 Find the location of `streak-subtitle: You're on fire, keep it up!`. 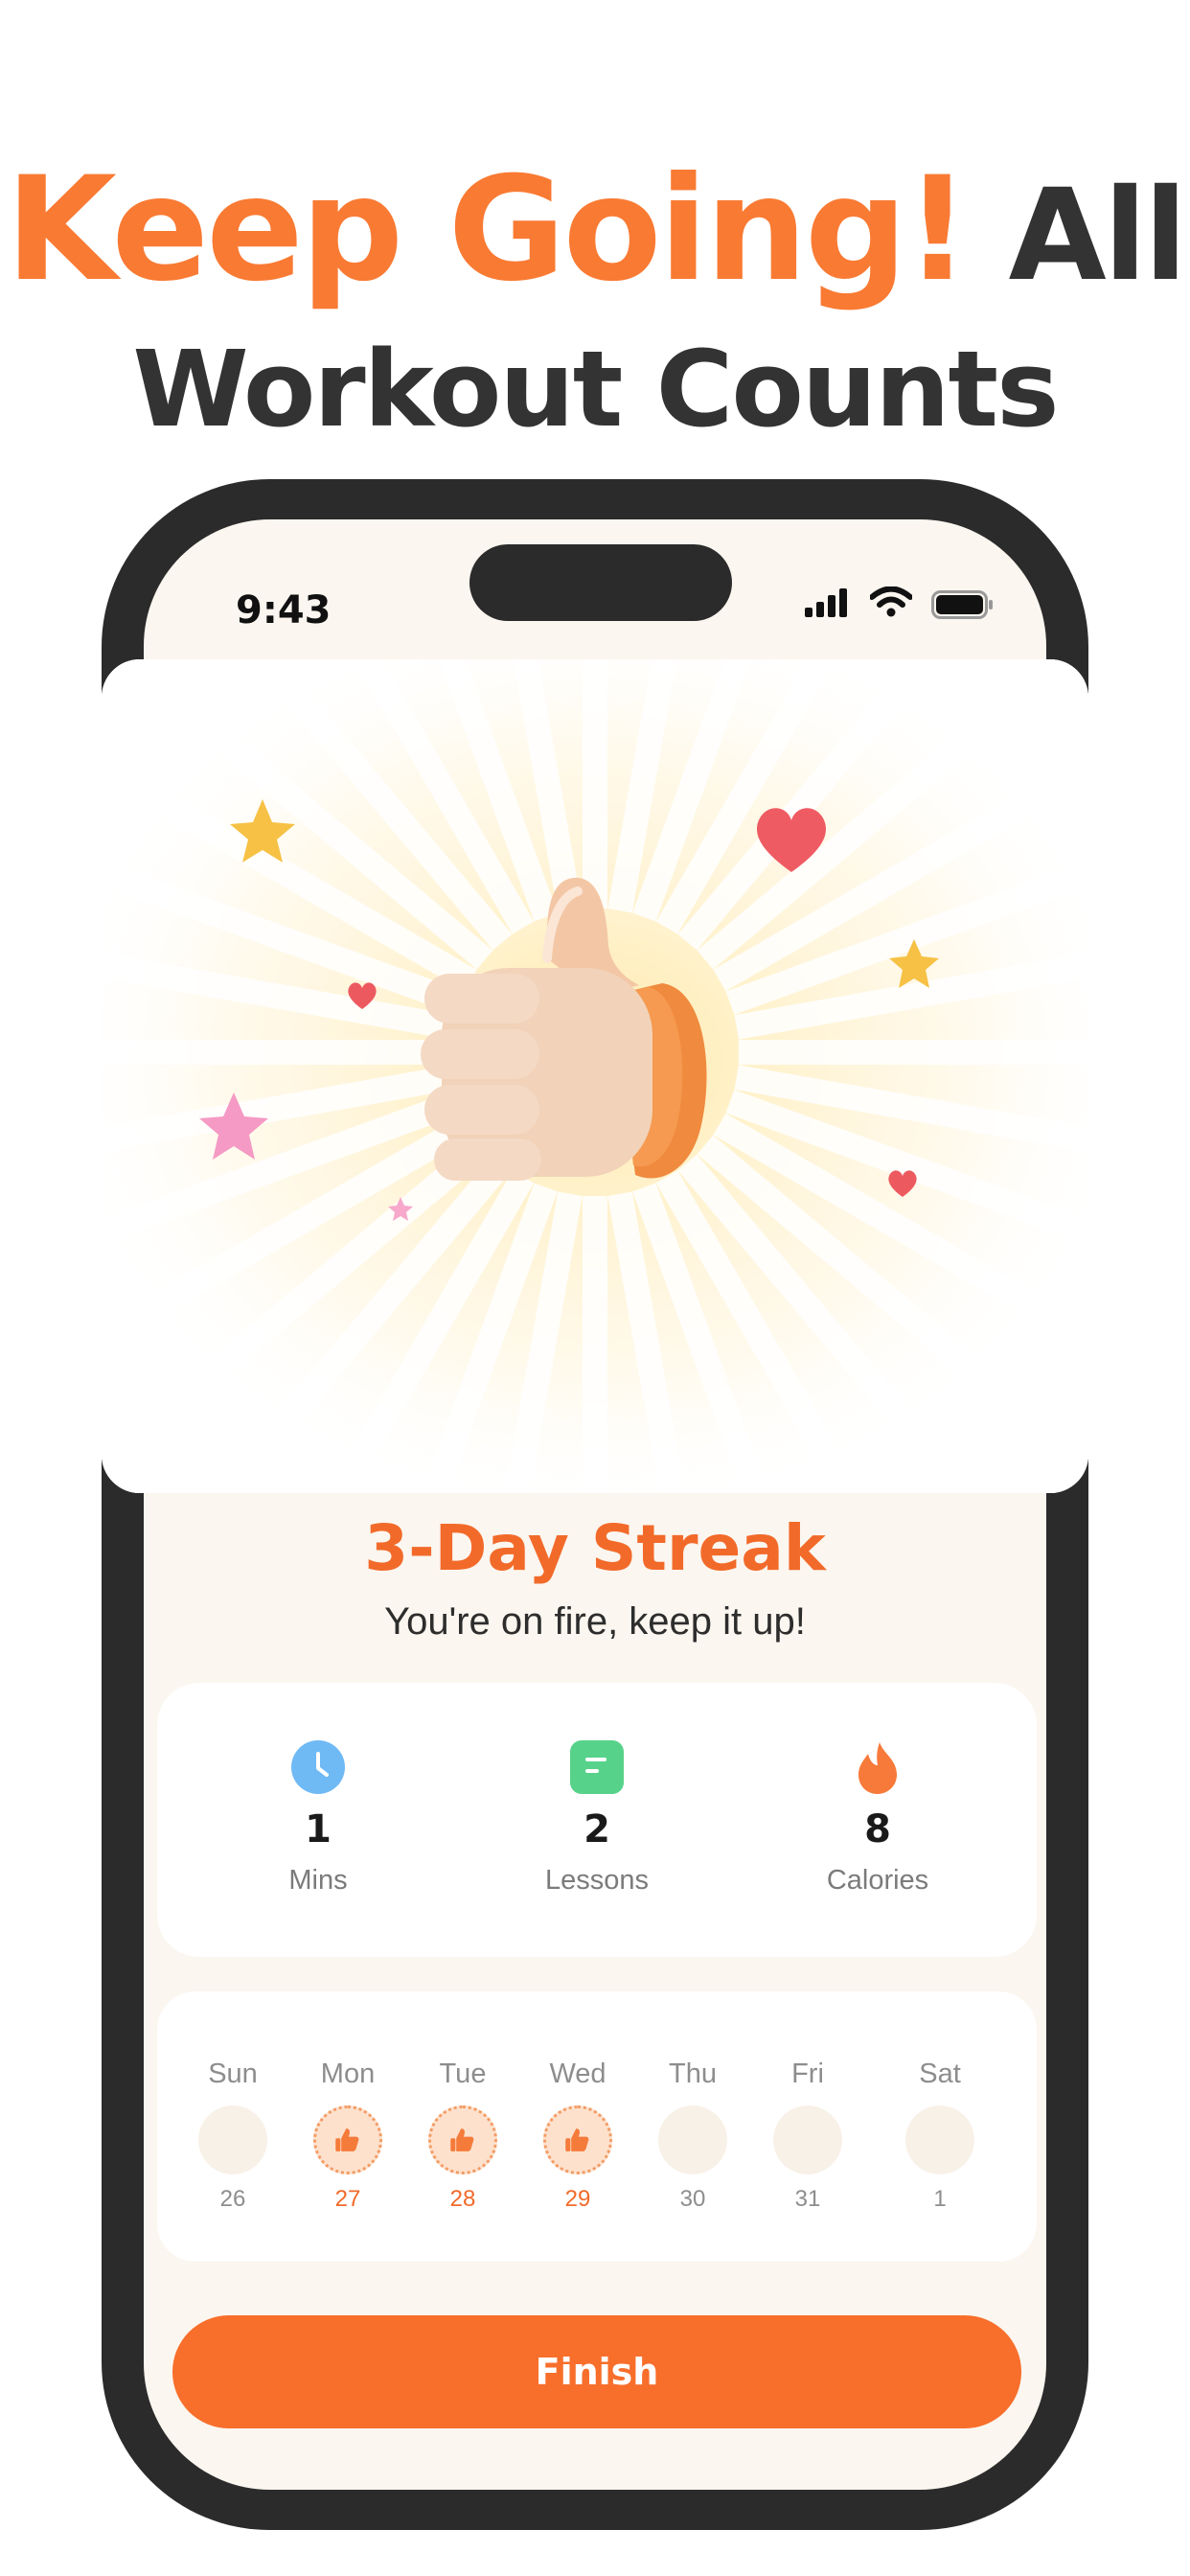

streak-subtitle: You're on fire, keep it up! is located at coordinates (595, 1621).